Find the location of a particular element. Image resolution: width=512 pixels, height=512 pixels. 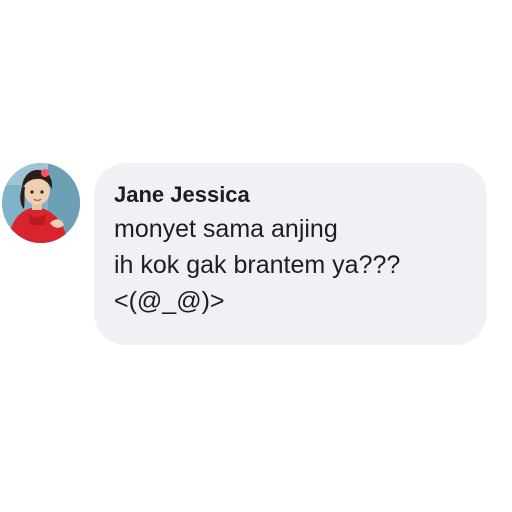

comment-author: Jane Jessica is located at coordinates (290, 195).